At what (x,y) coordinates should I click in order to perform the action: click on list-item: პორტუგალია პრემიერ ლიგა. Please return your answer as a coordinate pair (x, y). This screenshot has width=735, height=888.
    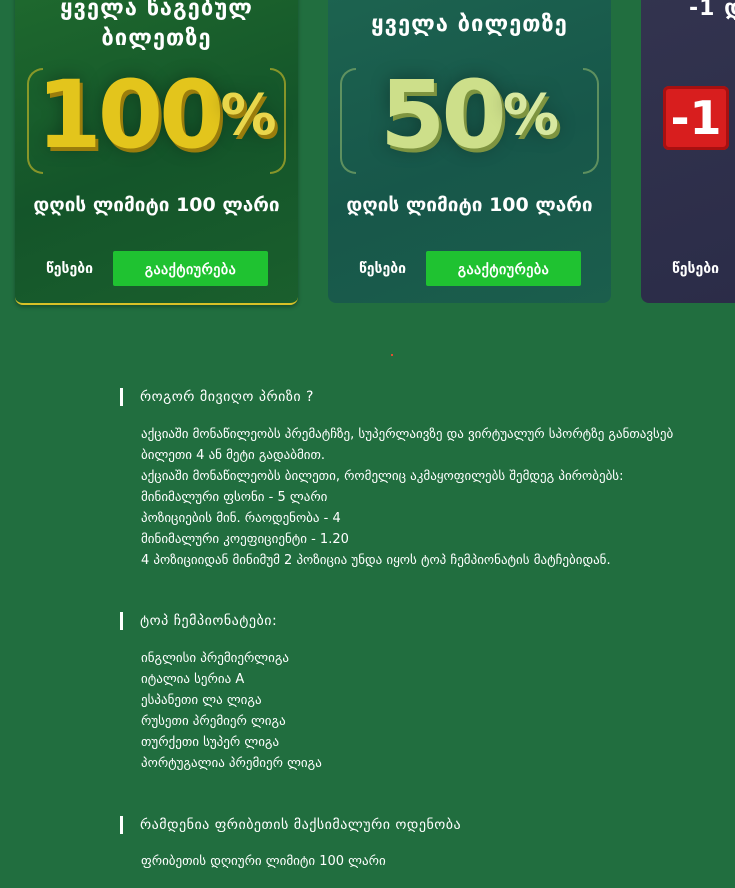
    Looking at the image, I should click on (231, 763).